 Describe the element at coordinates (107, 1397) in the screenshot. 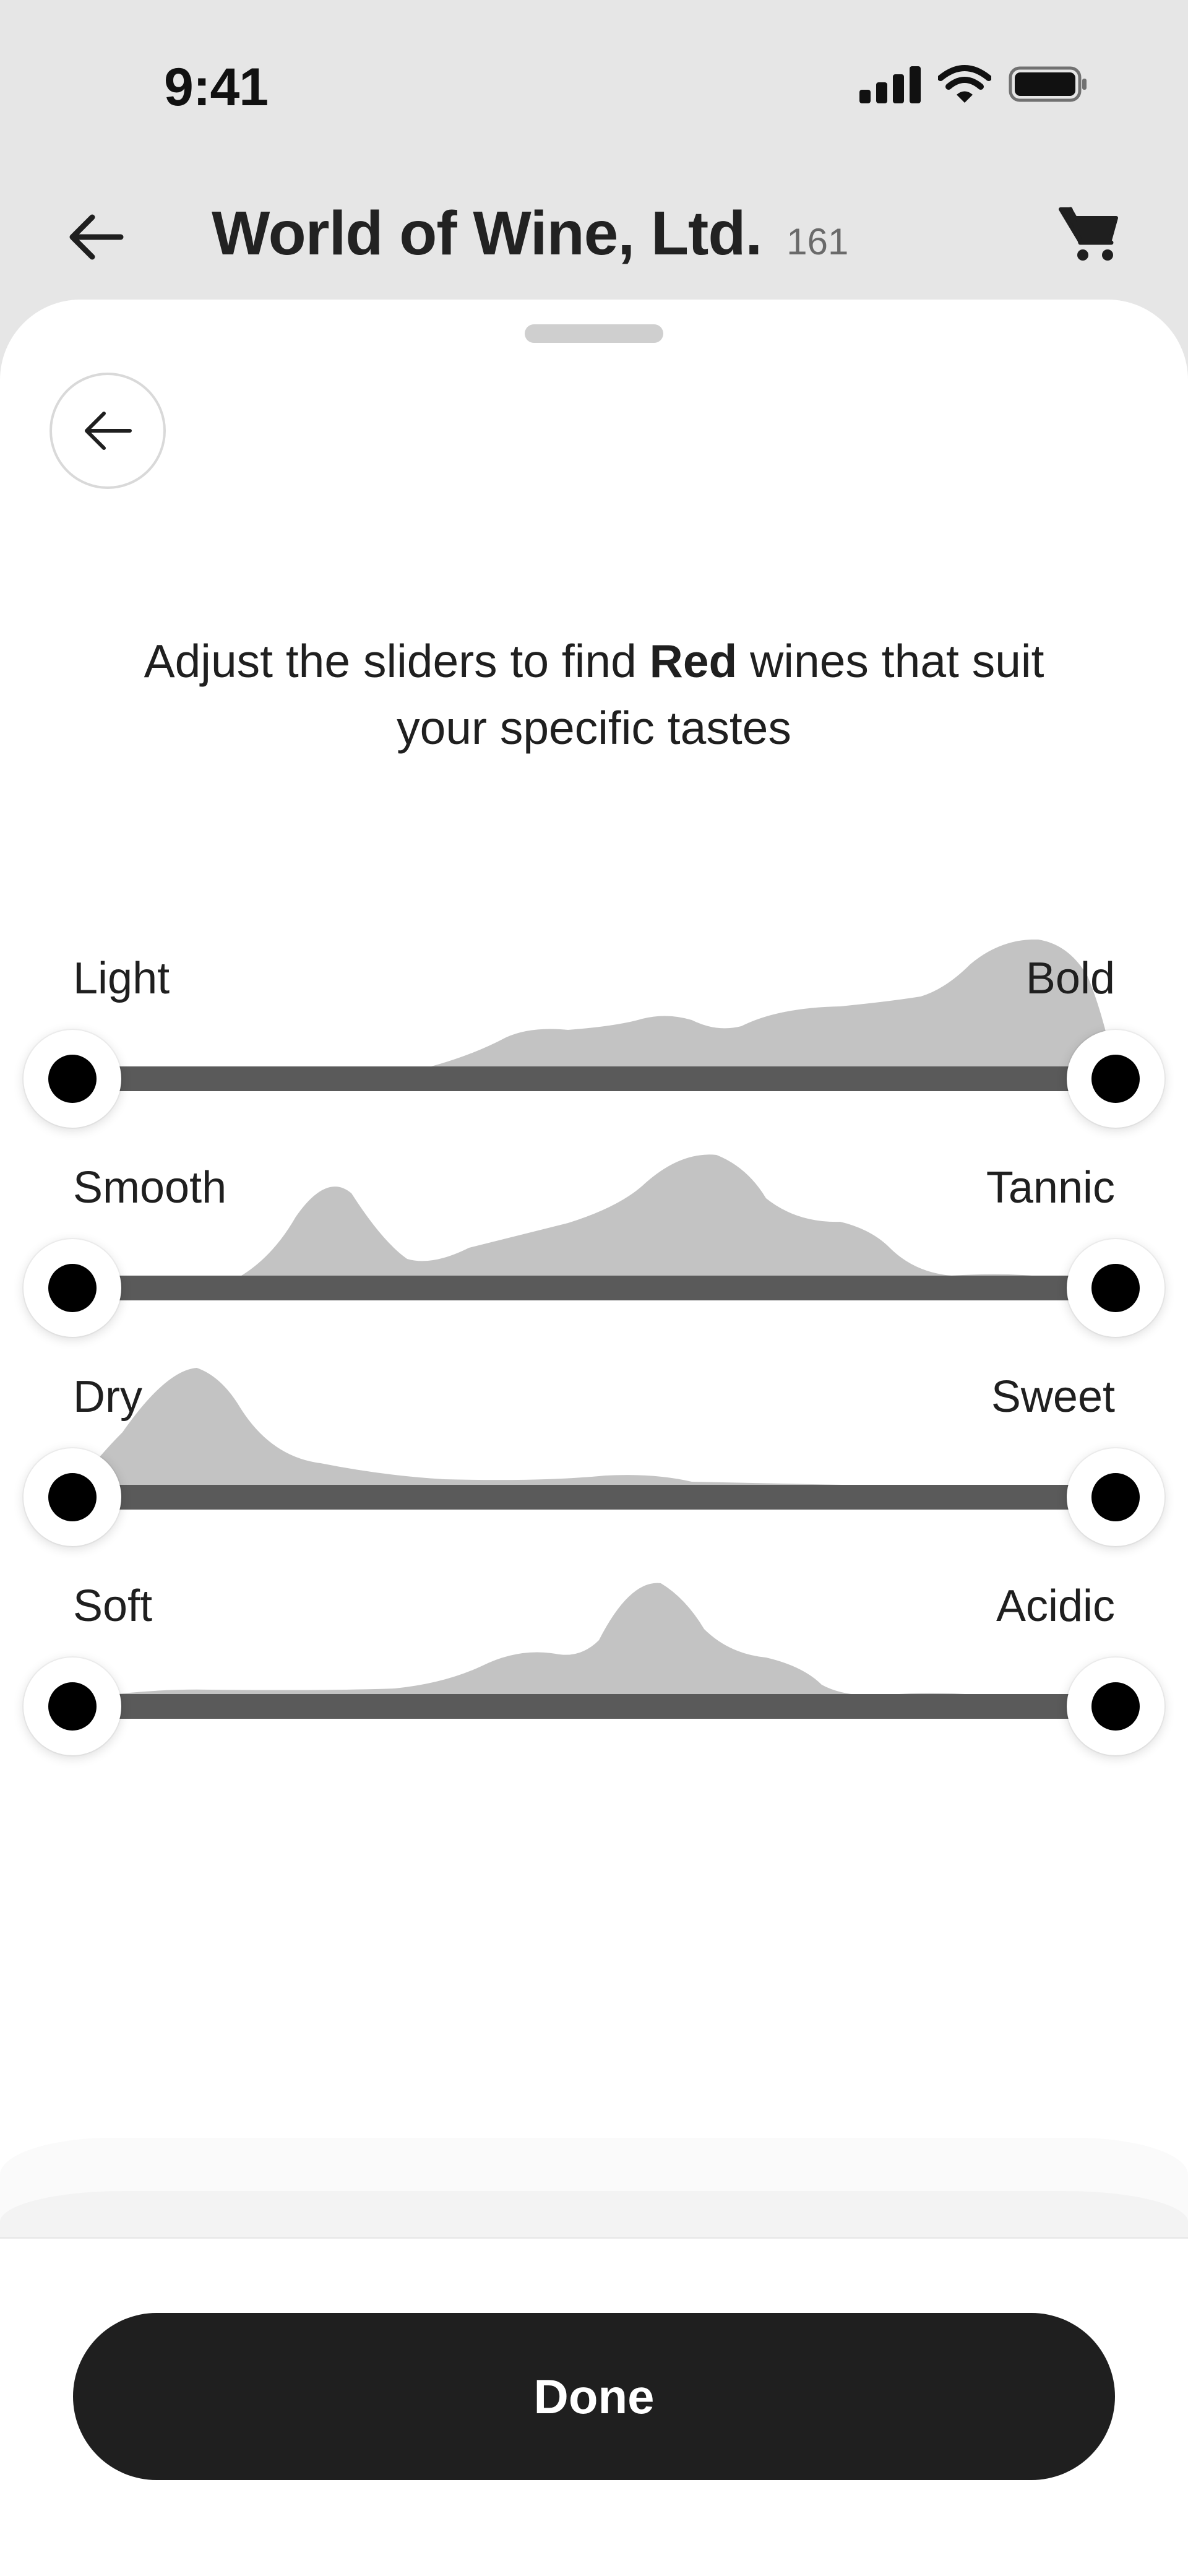

I see `slider-left-label: Dry` at that location.